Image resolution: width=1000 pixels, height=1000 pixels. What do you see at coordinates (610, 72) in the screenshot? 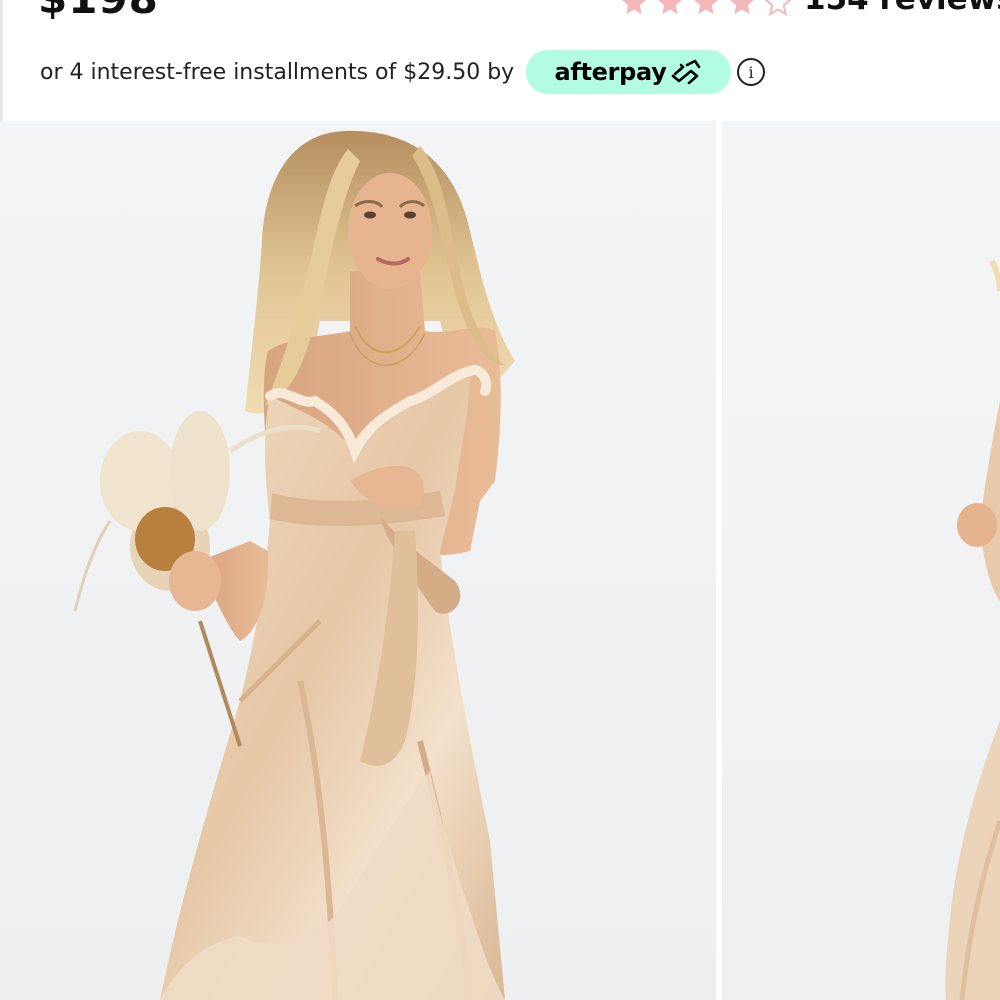
I see `afterpay-logo-text: afterpay` at bounding box center [610, 72].